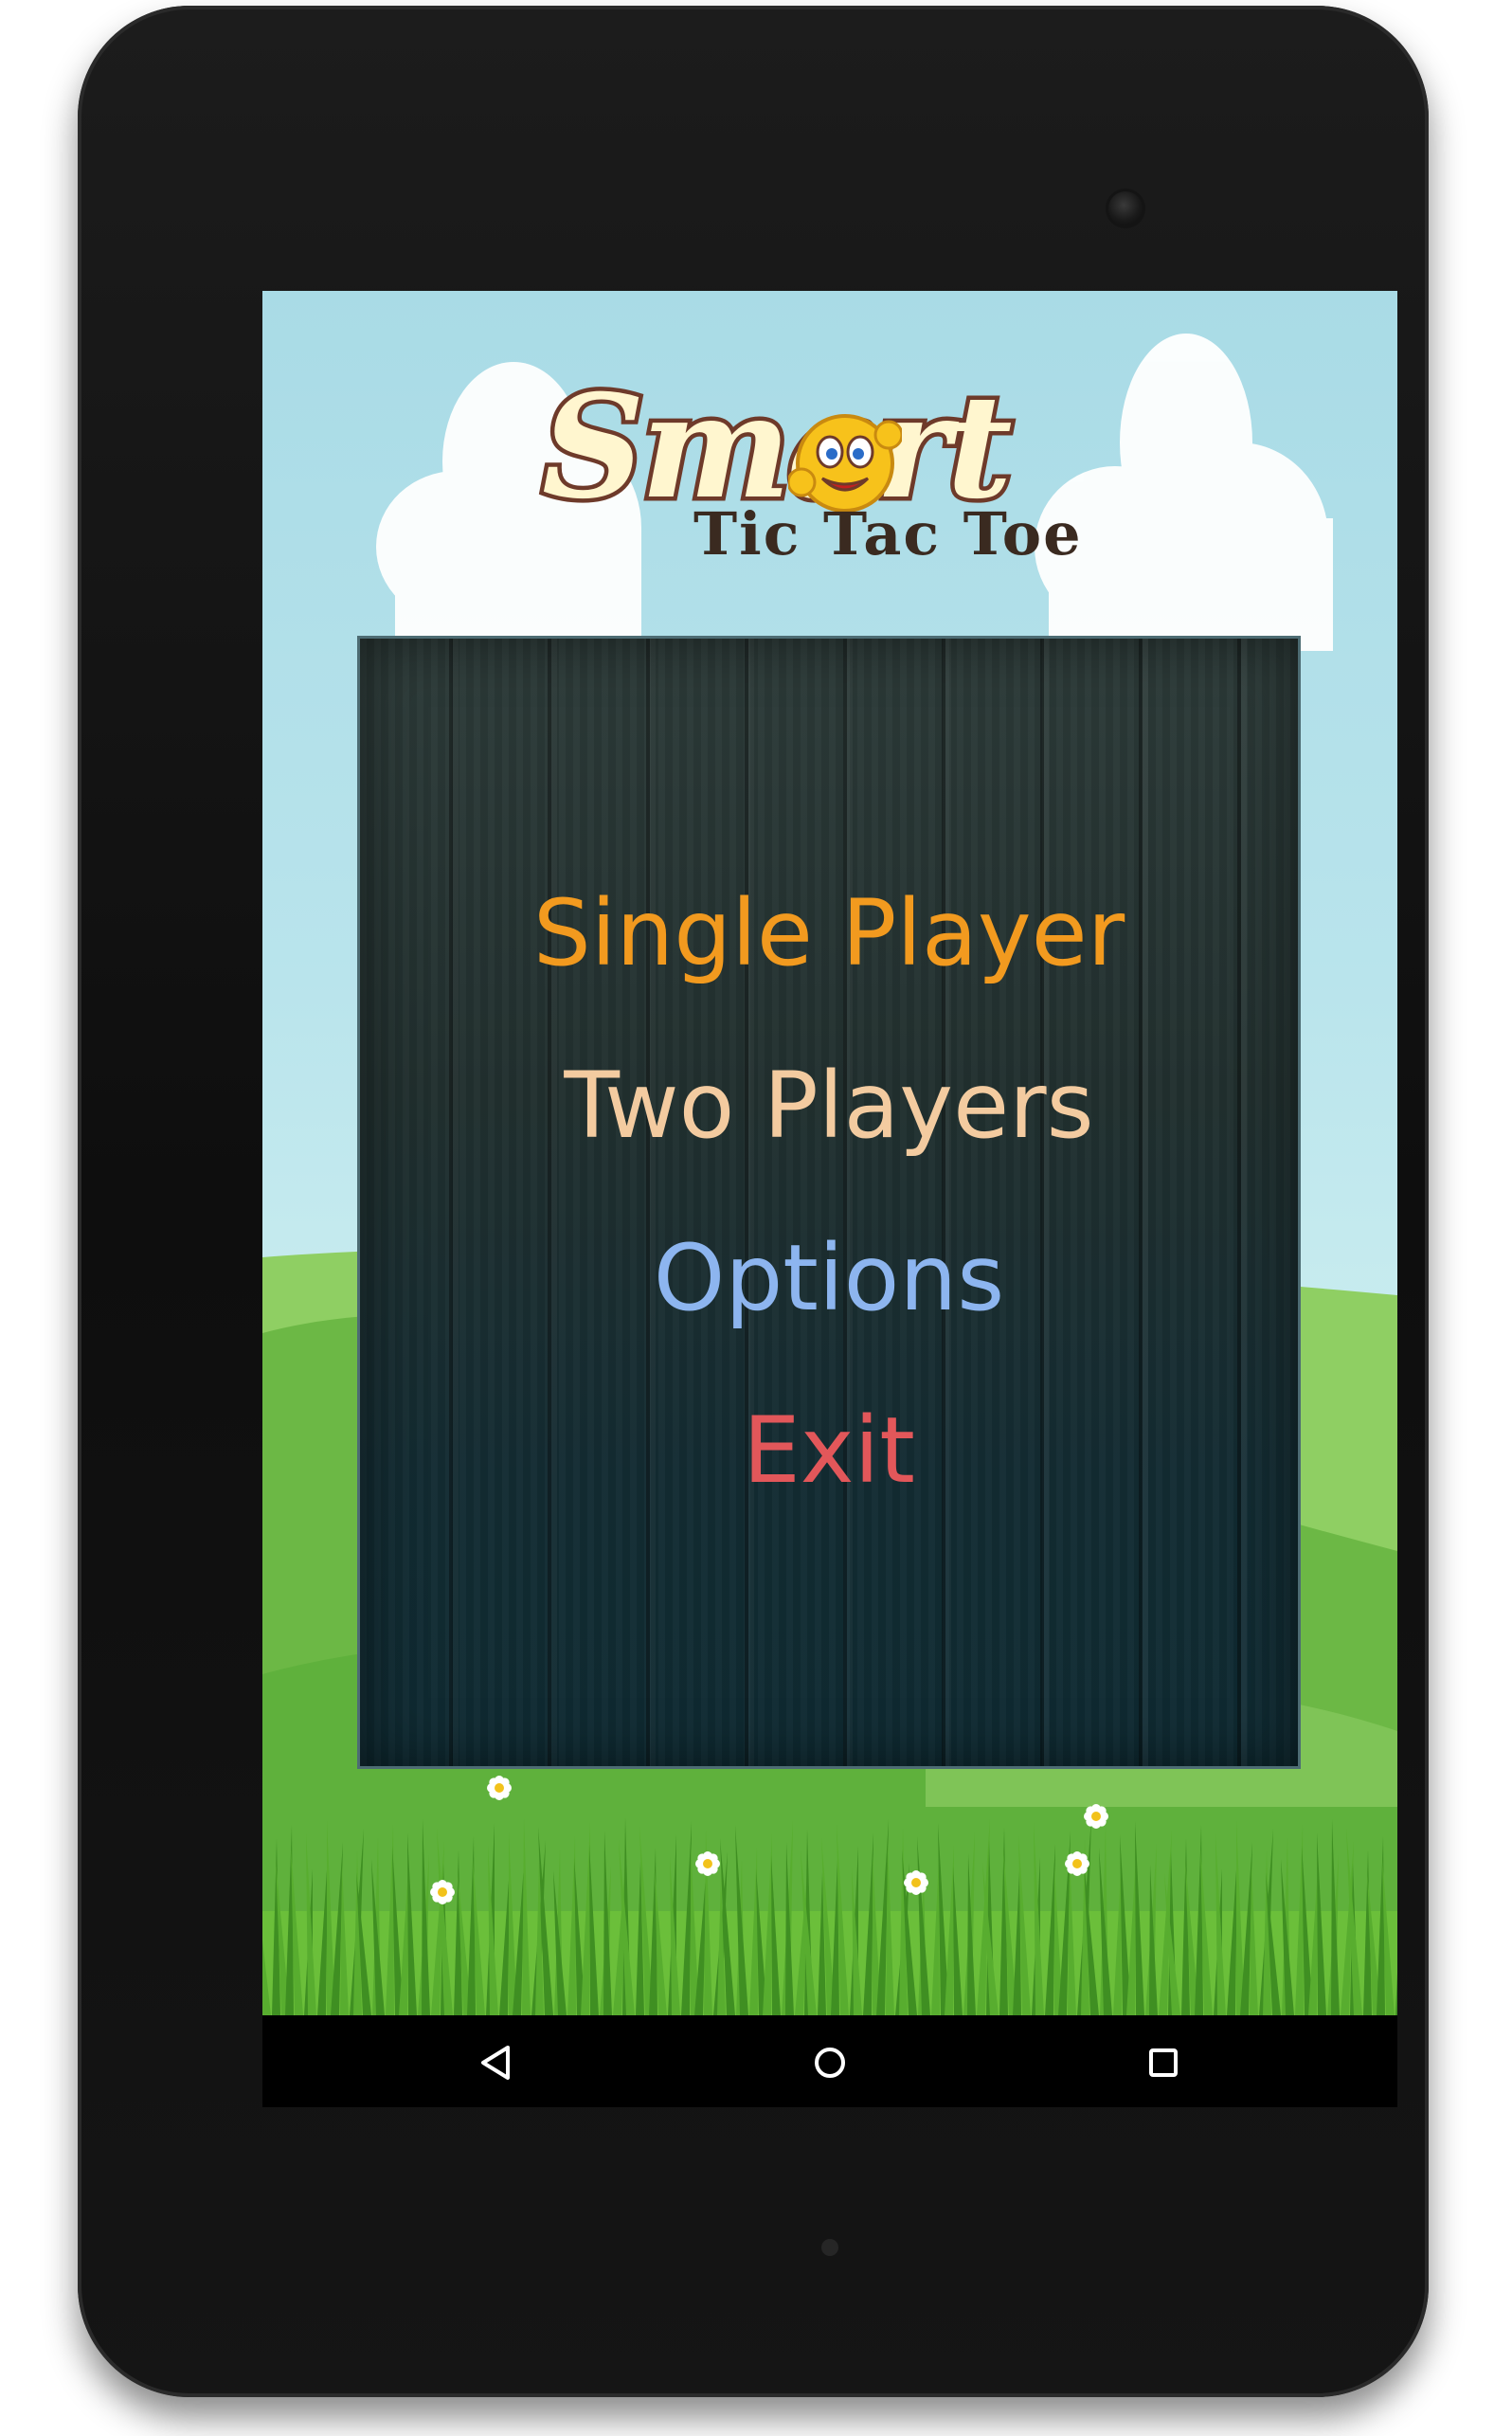 The width and height of the screenshot is (1512, 2436). I want to click on recent-apps-icon, so click(1163, 2062).